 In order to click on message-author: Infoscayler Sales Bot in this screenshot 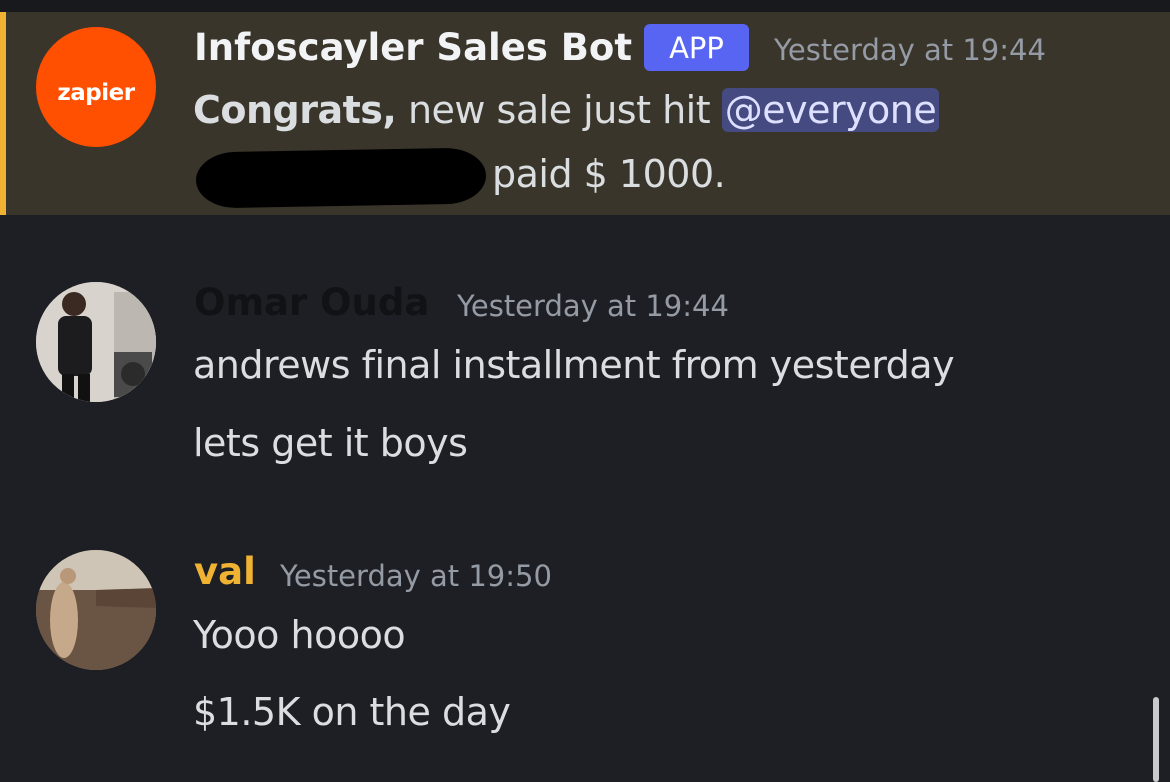, I will do `click(413, 47)`.